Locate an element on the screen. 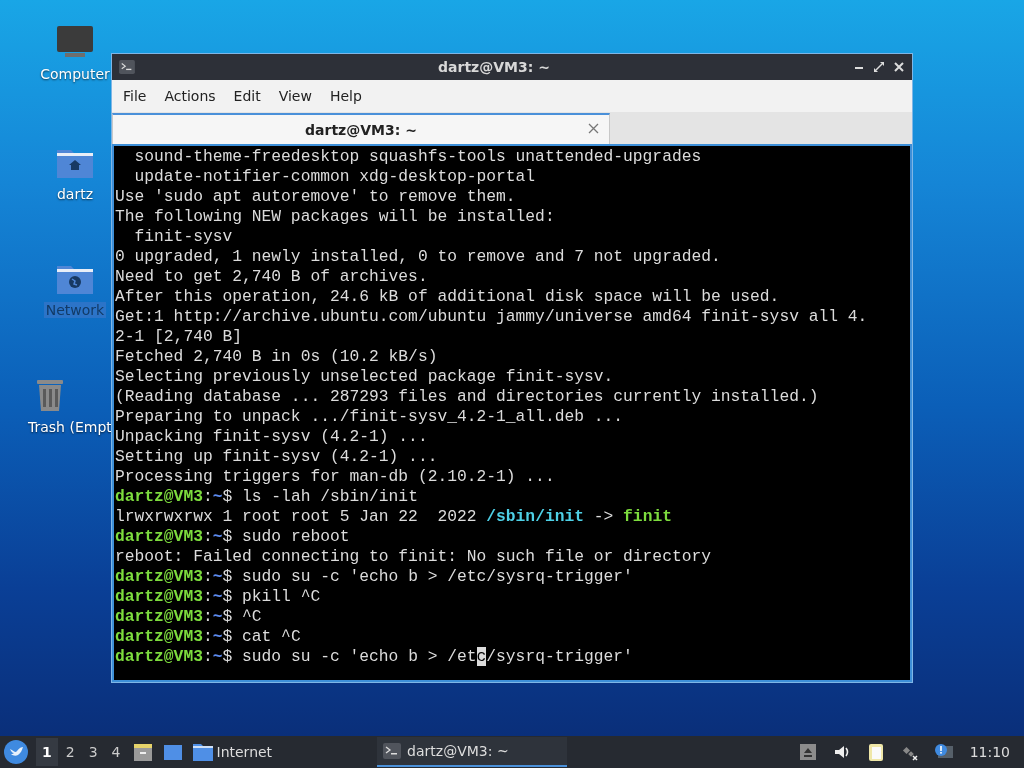 The image size is (1024, 768). close-icon is located at coordinates (899, 67).